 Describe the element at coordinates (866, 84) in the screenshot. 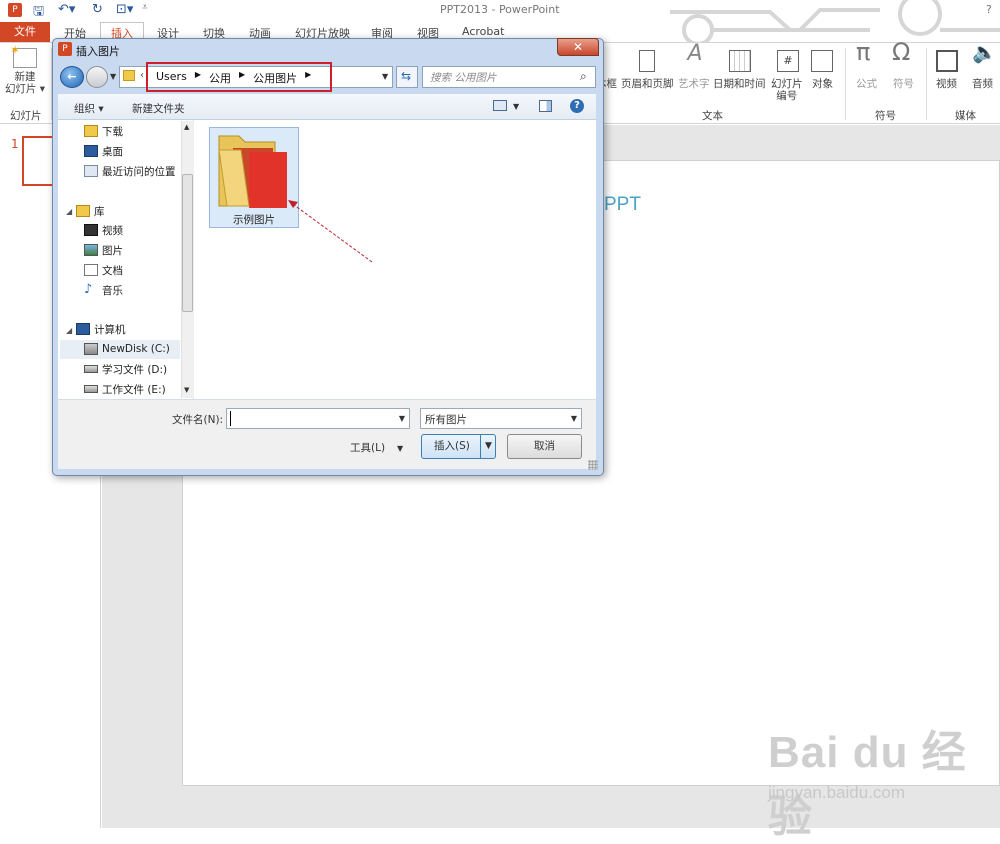

I see `equation-button: 公式` at that location.